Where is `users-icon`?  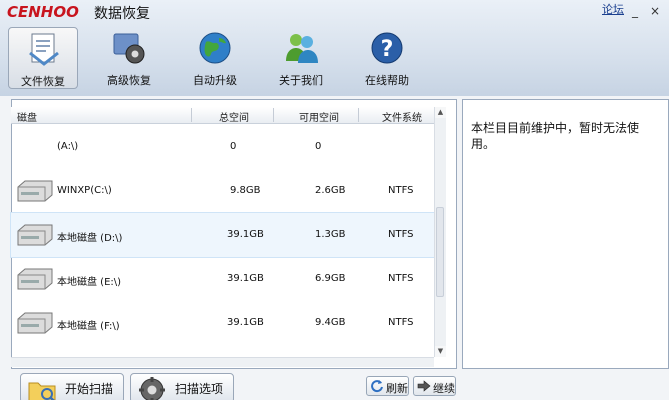 users-icon is located at coordinates (302, 48).